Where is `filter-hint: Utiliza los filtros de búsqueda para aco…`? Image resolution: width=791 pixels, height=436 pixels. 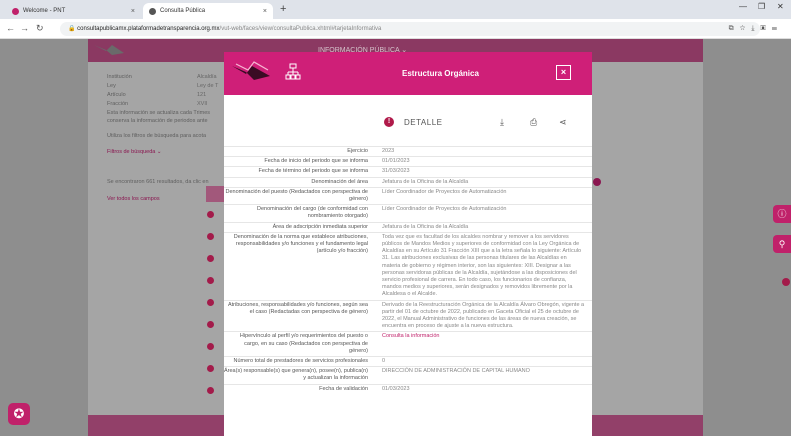 filter-hint: Utiliza los filtros de búsqueda para aco… is located at coordinates (157, 136).